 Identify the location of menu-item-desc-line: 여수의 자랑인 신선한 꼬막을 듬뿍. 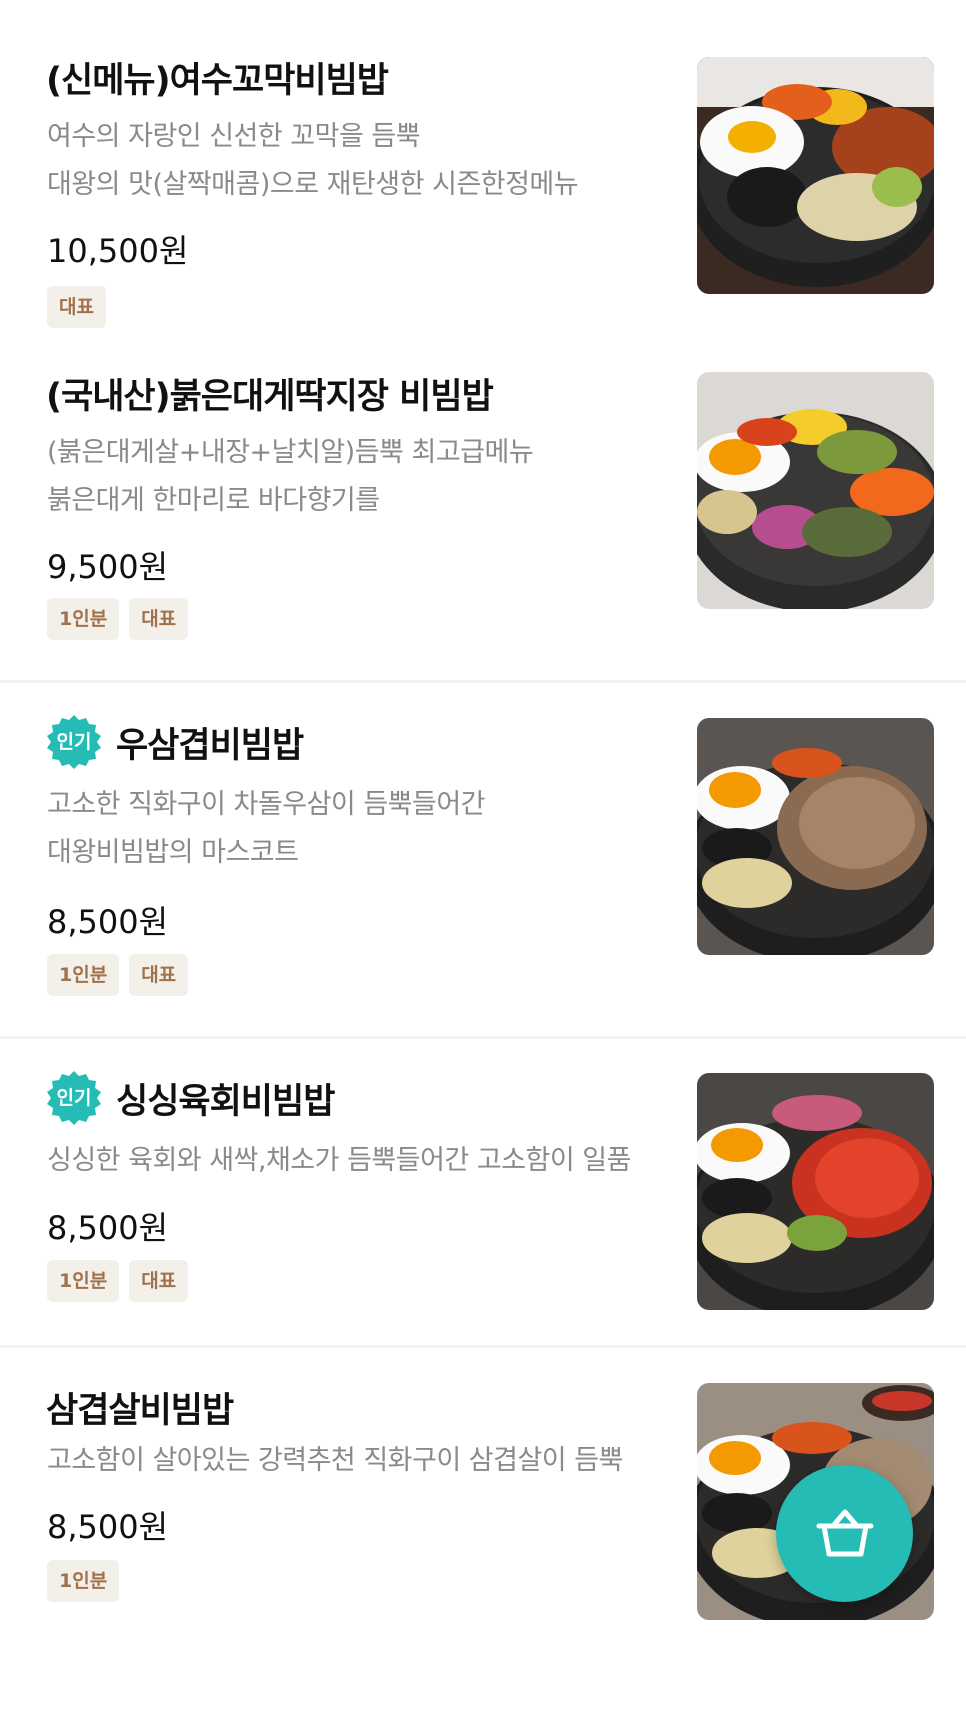
(234, 136).